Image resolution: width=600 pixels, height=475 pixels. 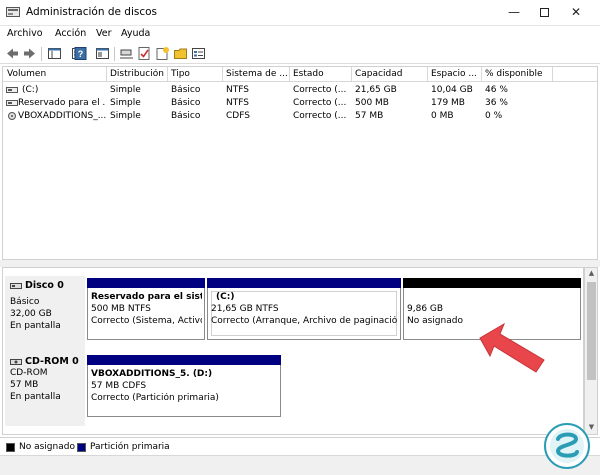 I want to click on column-capacidad: Capacidad, so click(x=390, y=74).